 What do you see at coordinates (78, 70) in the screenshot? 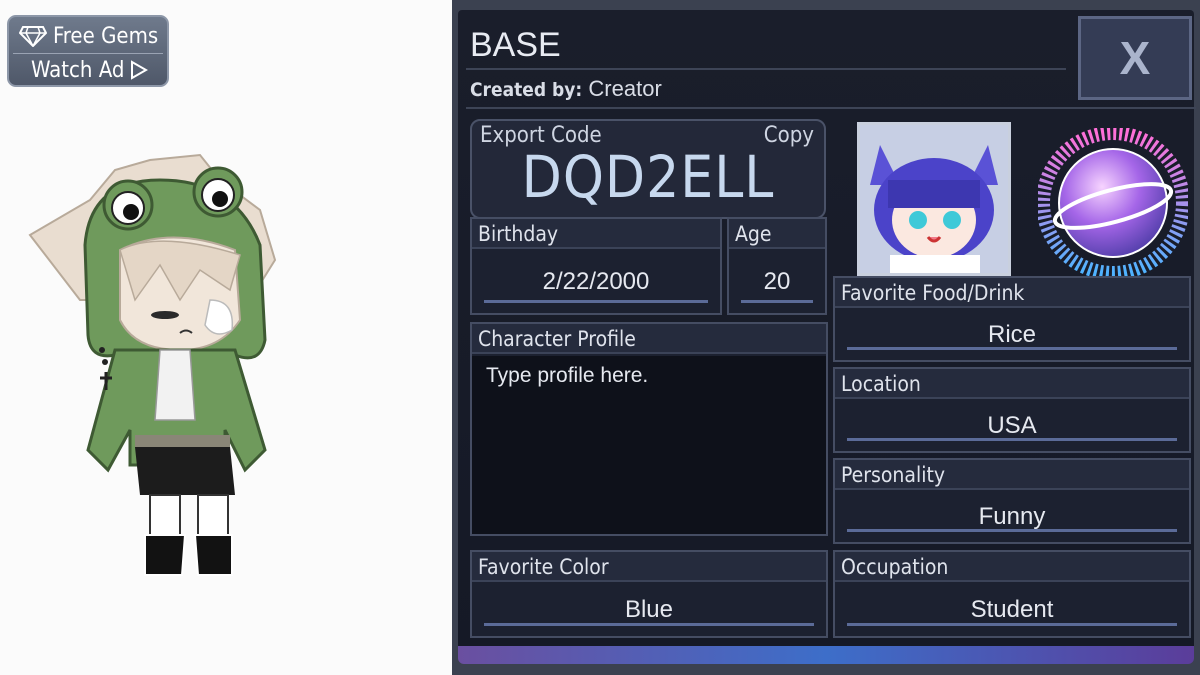
I see `watch-ad-label: Watch Ad` at bounding box center [78, 70].